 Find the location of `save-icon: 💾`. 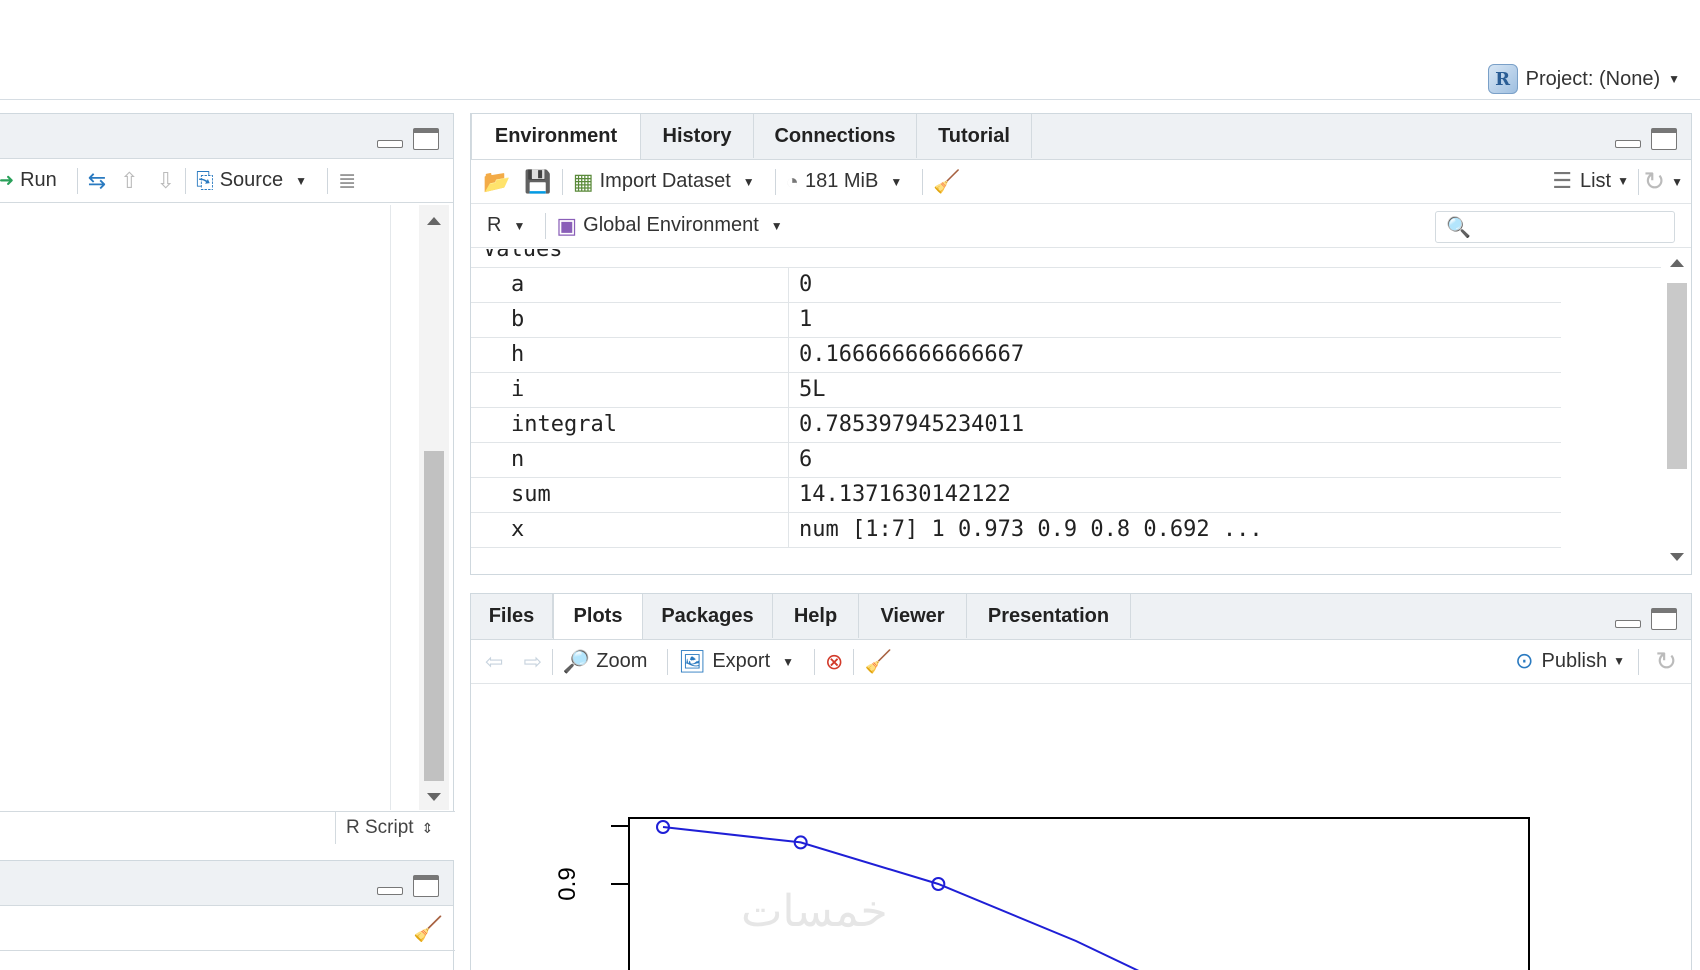

save-icon: 💾 is located at coordinates (537, 182).